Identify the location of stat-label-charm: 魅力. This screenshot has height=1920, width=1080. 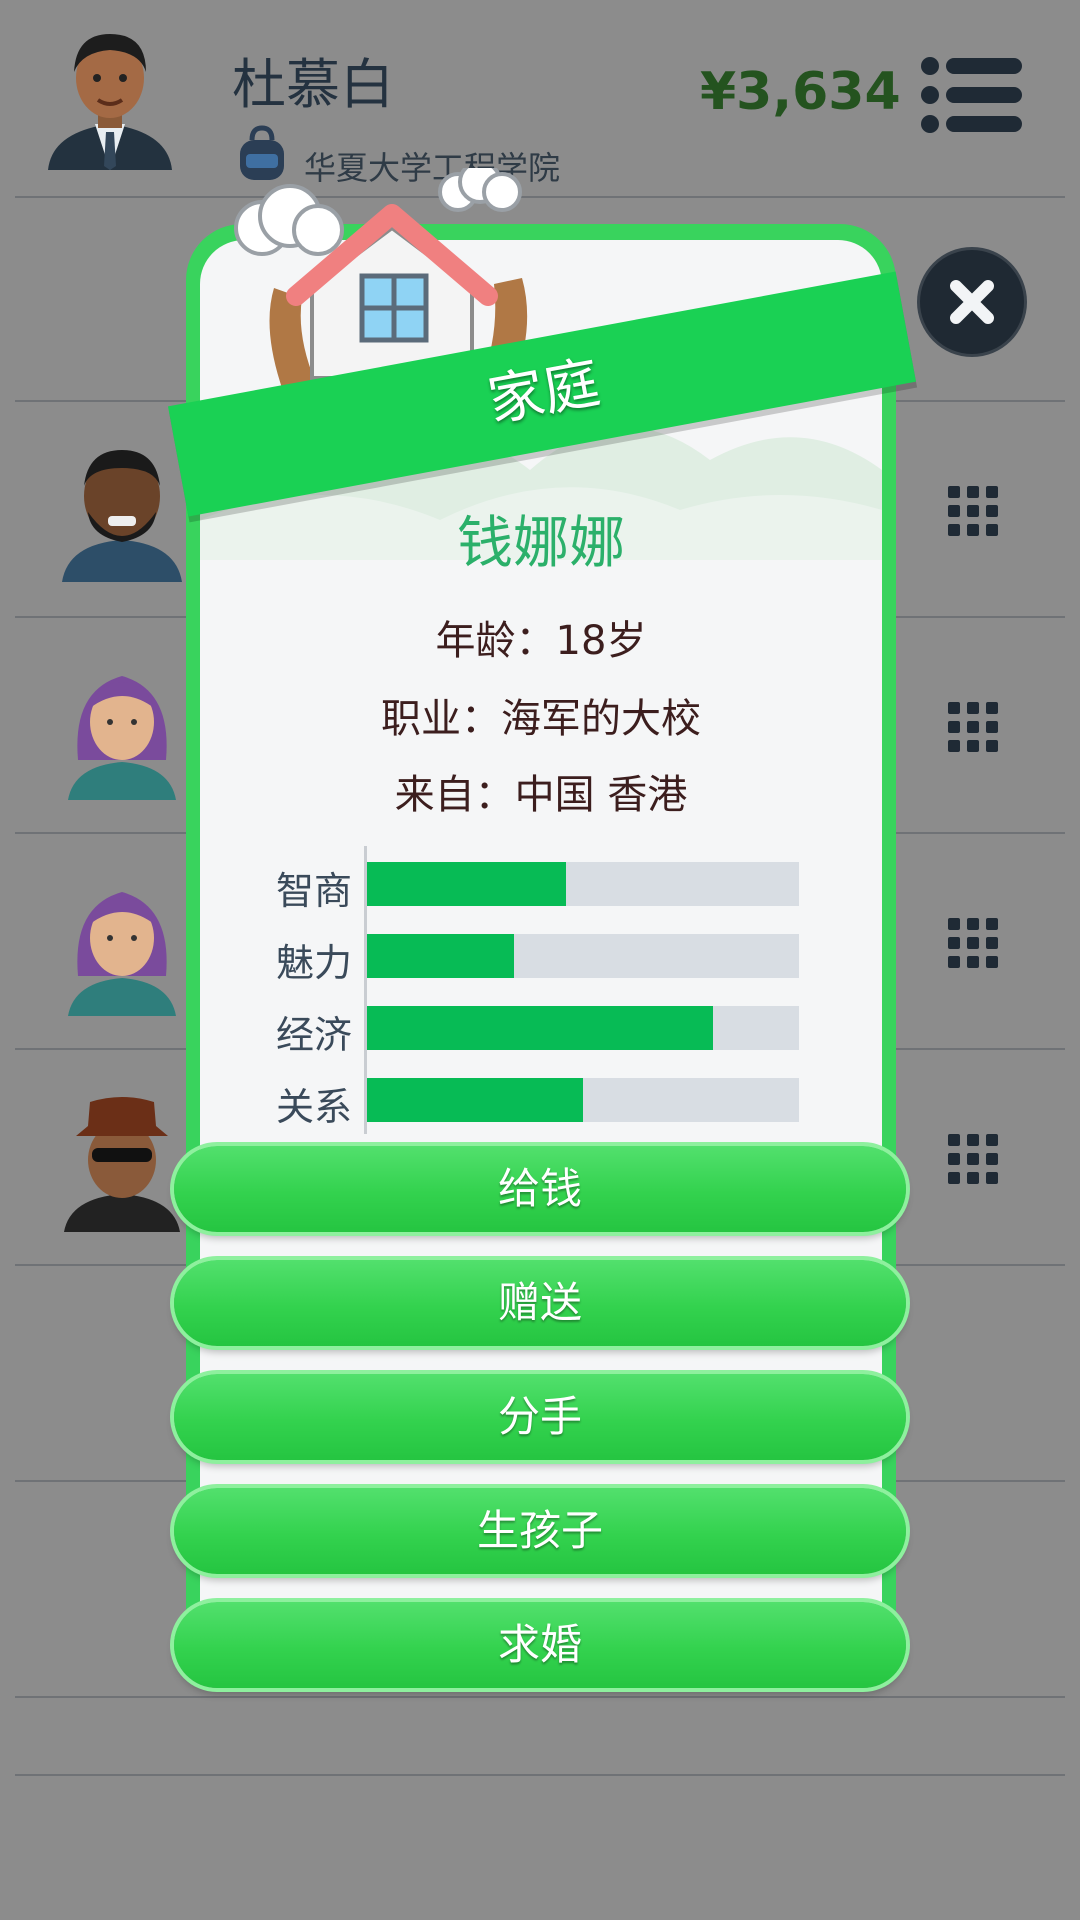
(313, 963).